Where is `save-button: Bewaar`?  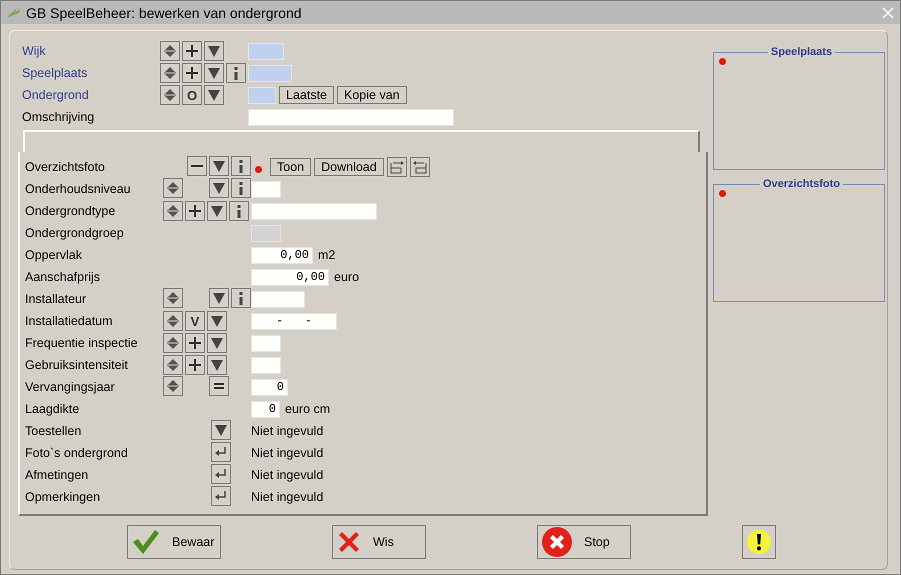
save-button: Bewaar is located at coordinates (174, 542).